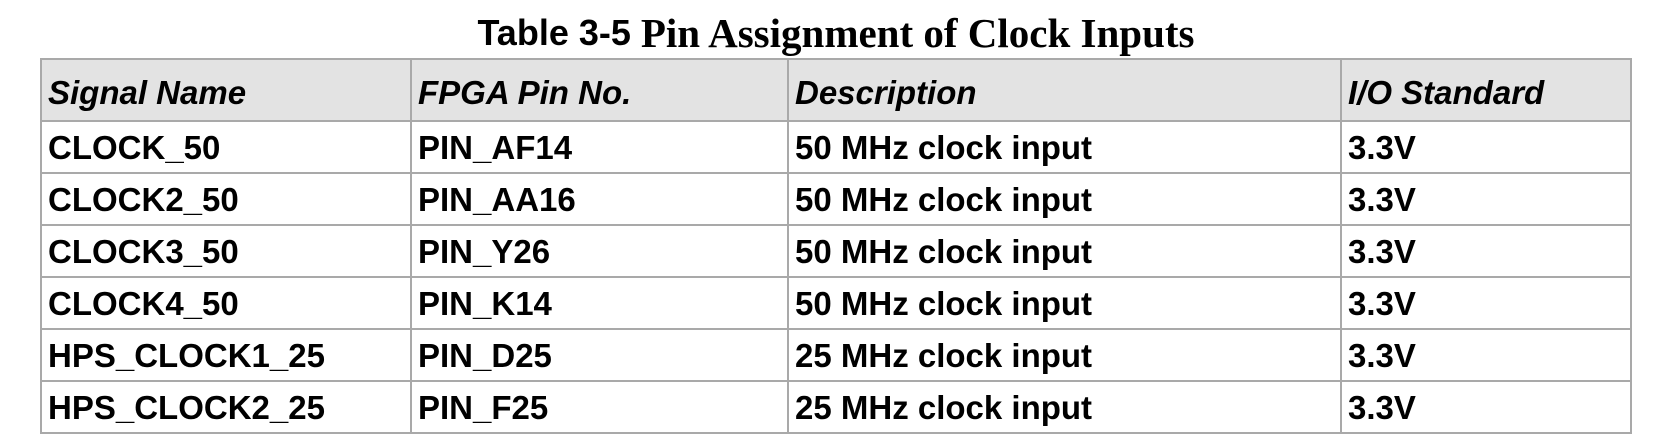 The height and width of the screenshot is (446, 1672). I want to click on column-header-signal-name: Signal Name, so click(226, 90).